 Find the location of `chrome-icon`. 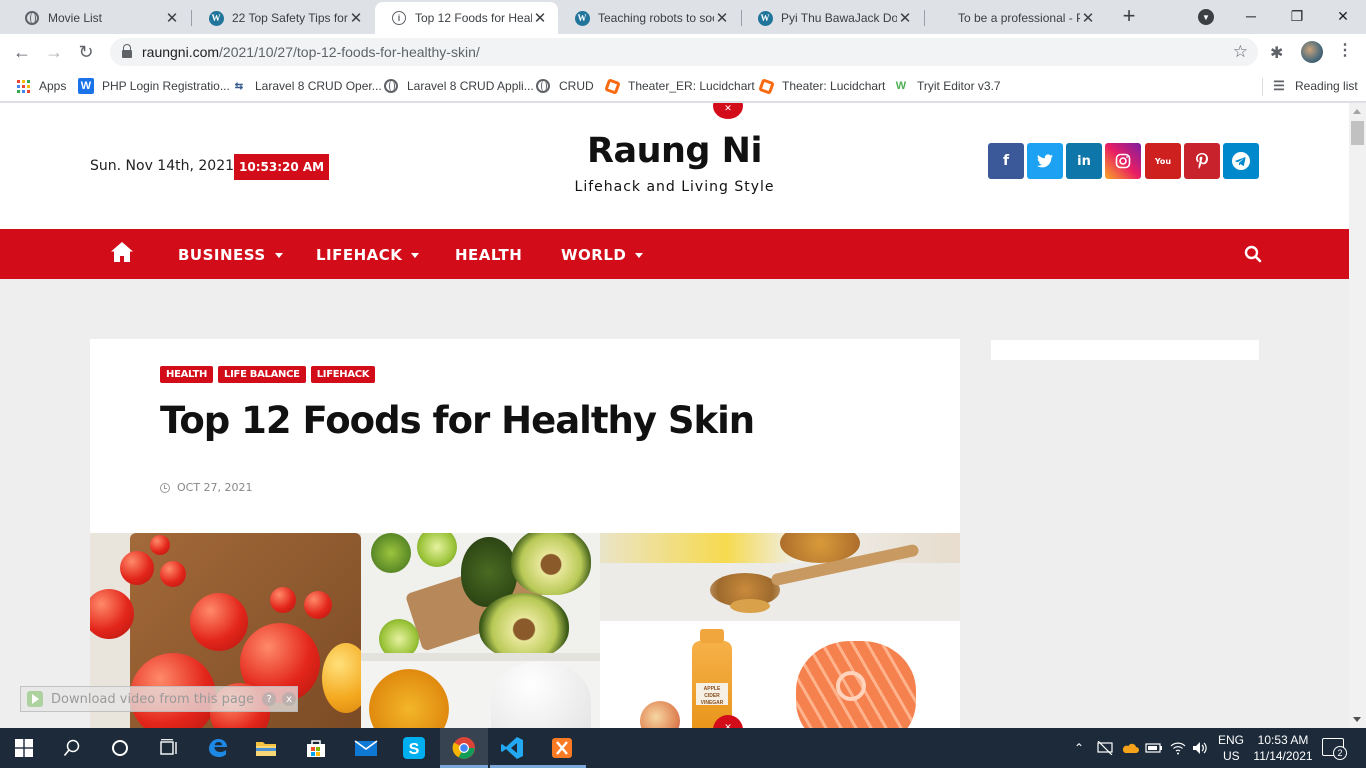

chrome-icon is located at coordinates (464, 748).